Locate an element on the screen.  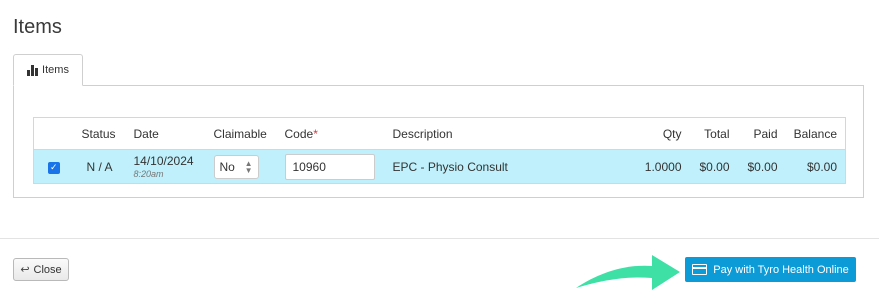
code-cell is located at coordinates (330, 166).